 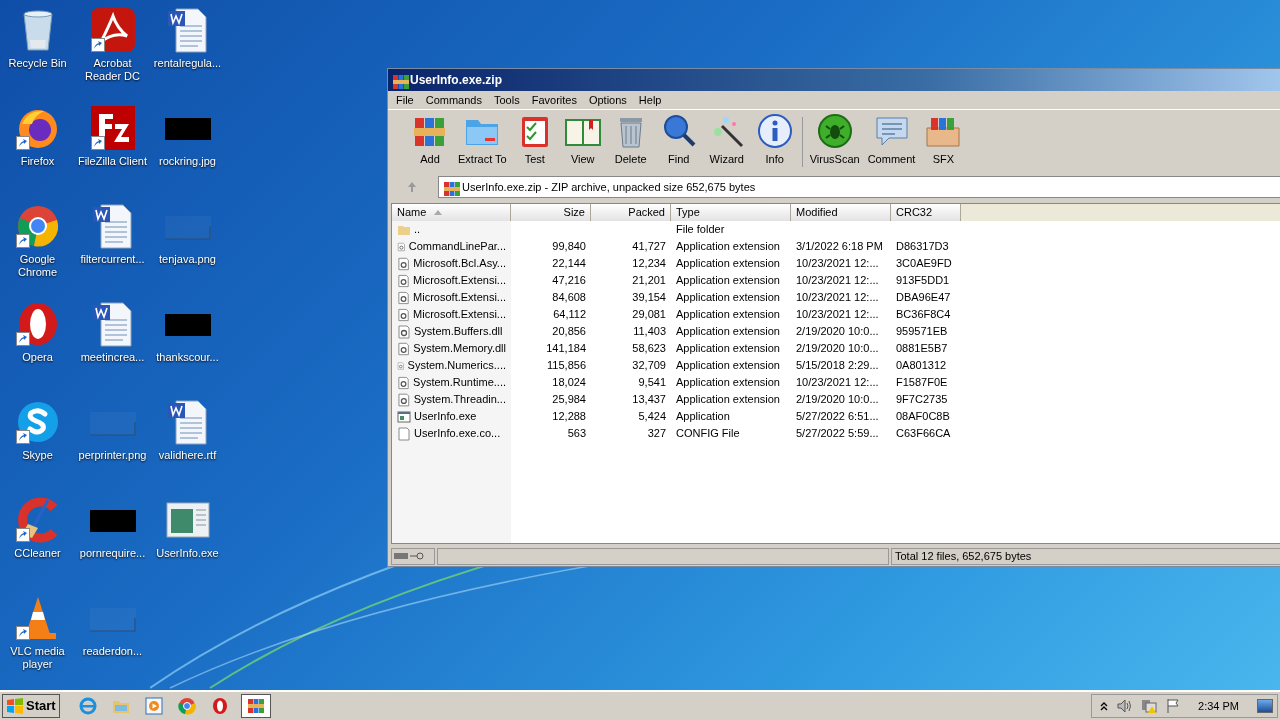 What do you see at coordinates (923, 434) in the screenshot?
I see `table-cell-text: C63F66CA` at bounding box center [923, 434].